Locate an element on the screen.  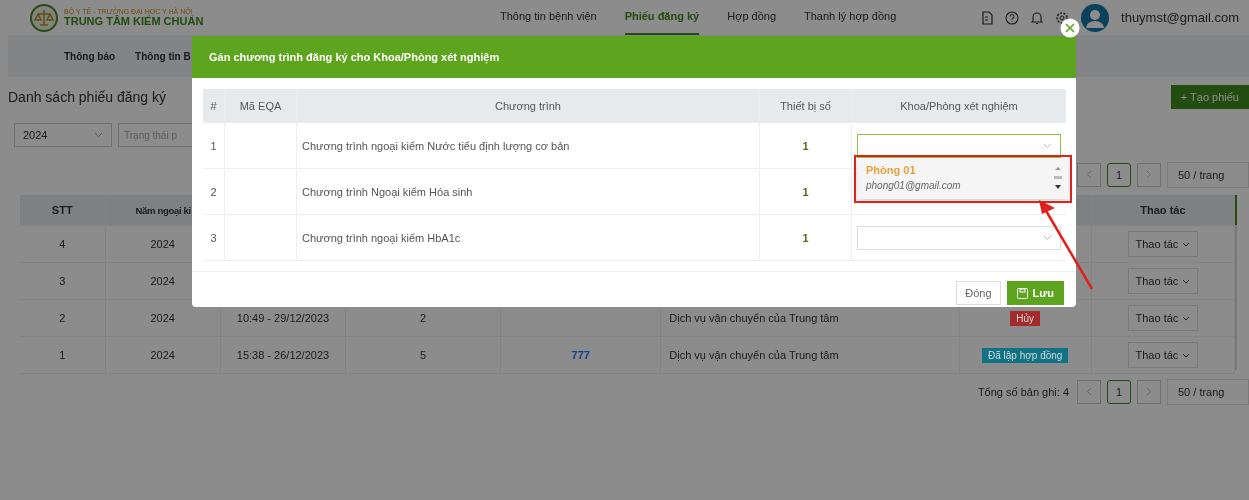
dropdown-option: Phòng 01 phong01@gmail.com is located at coordinates (956, 179).